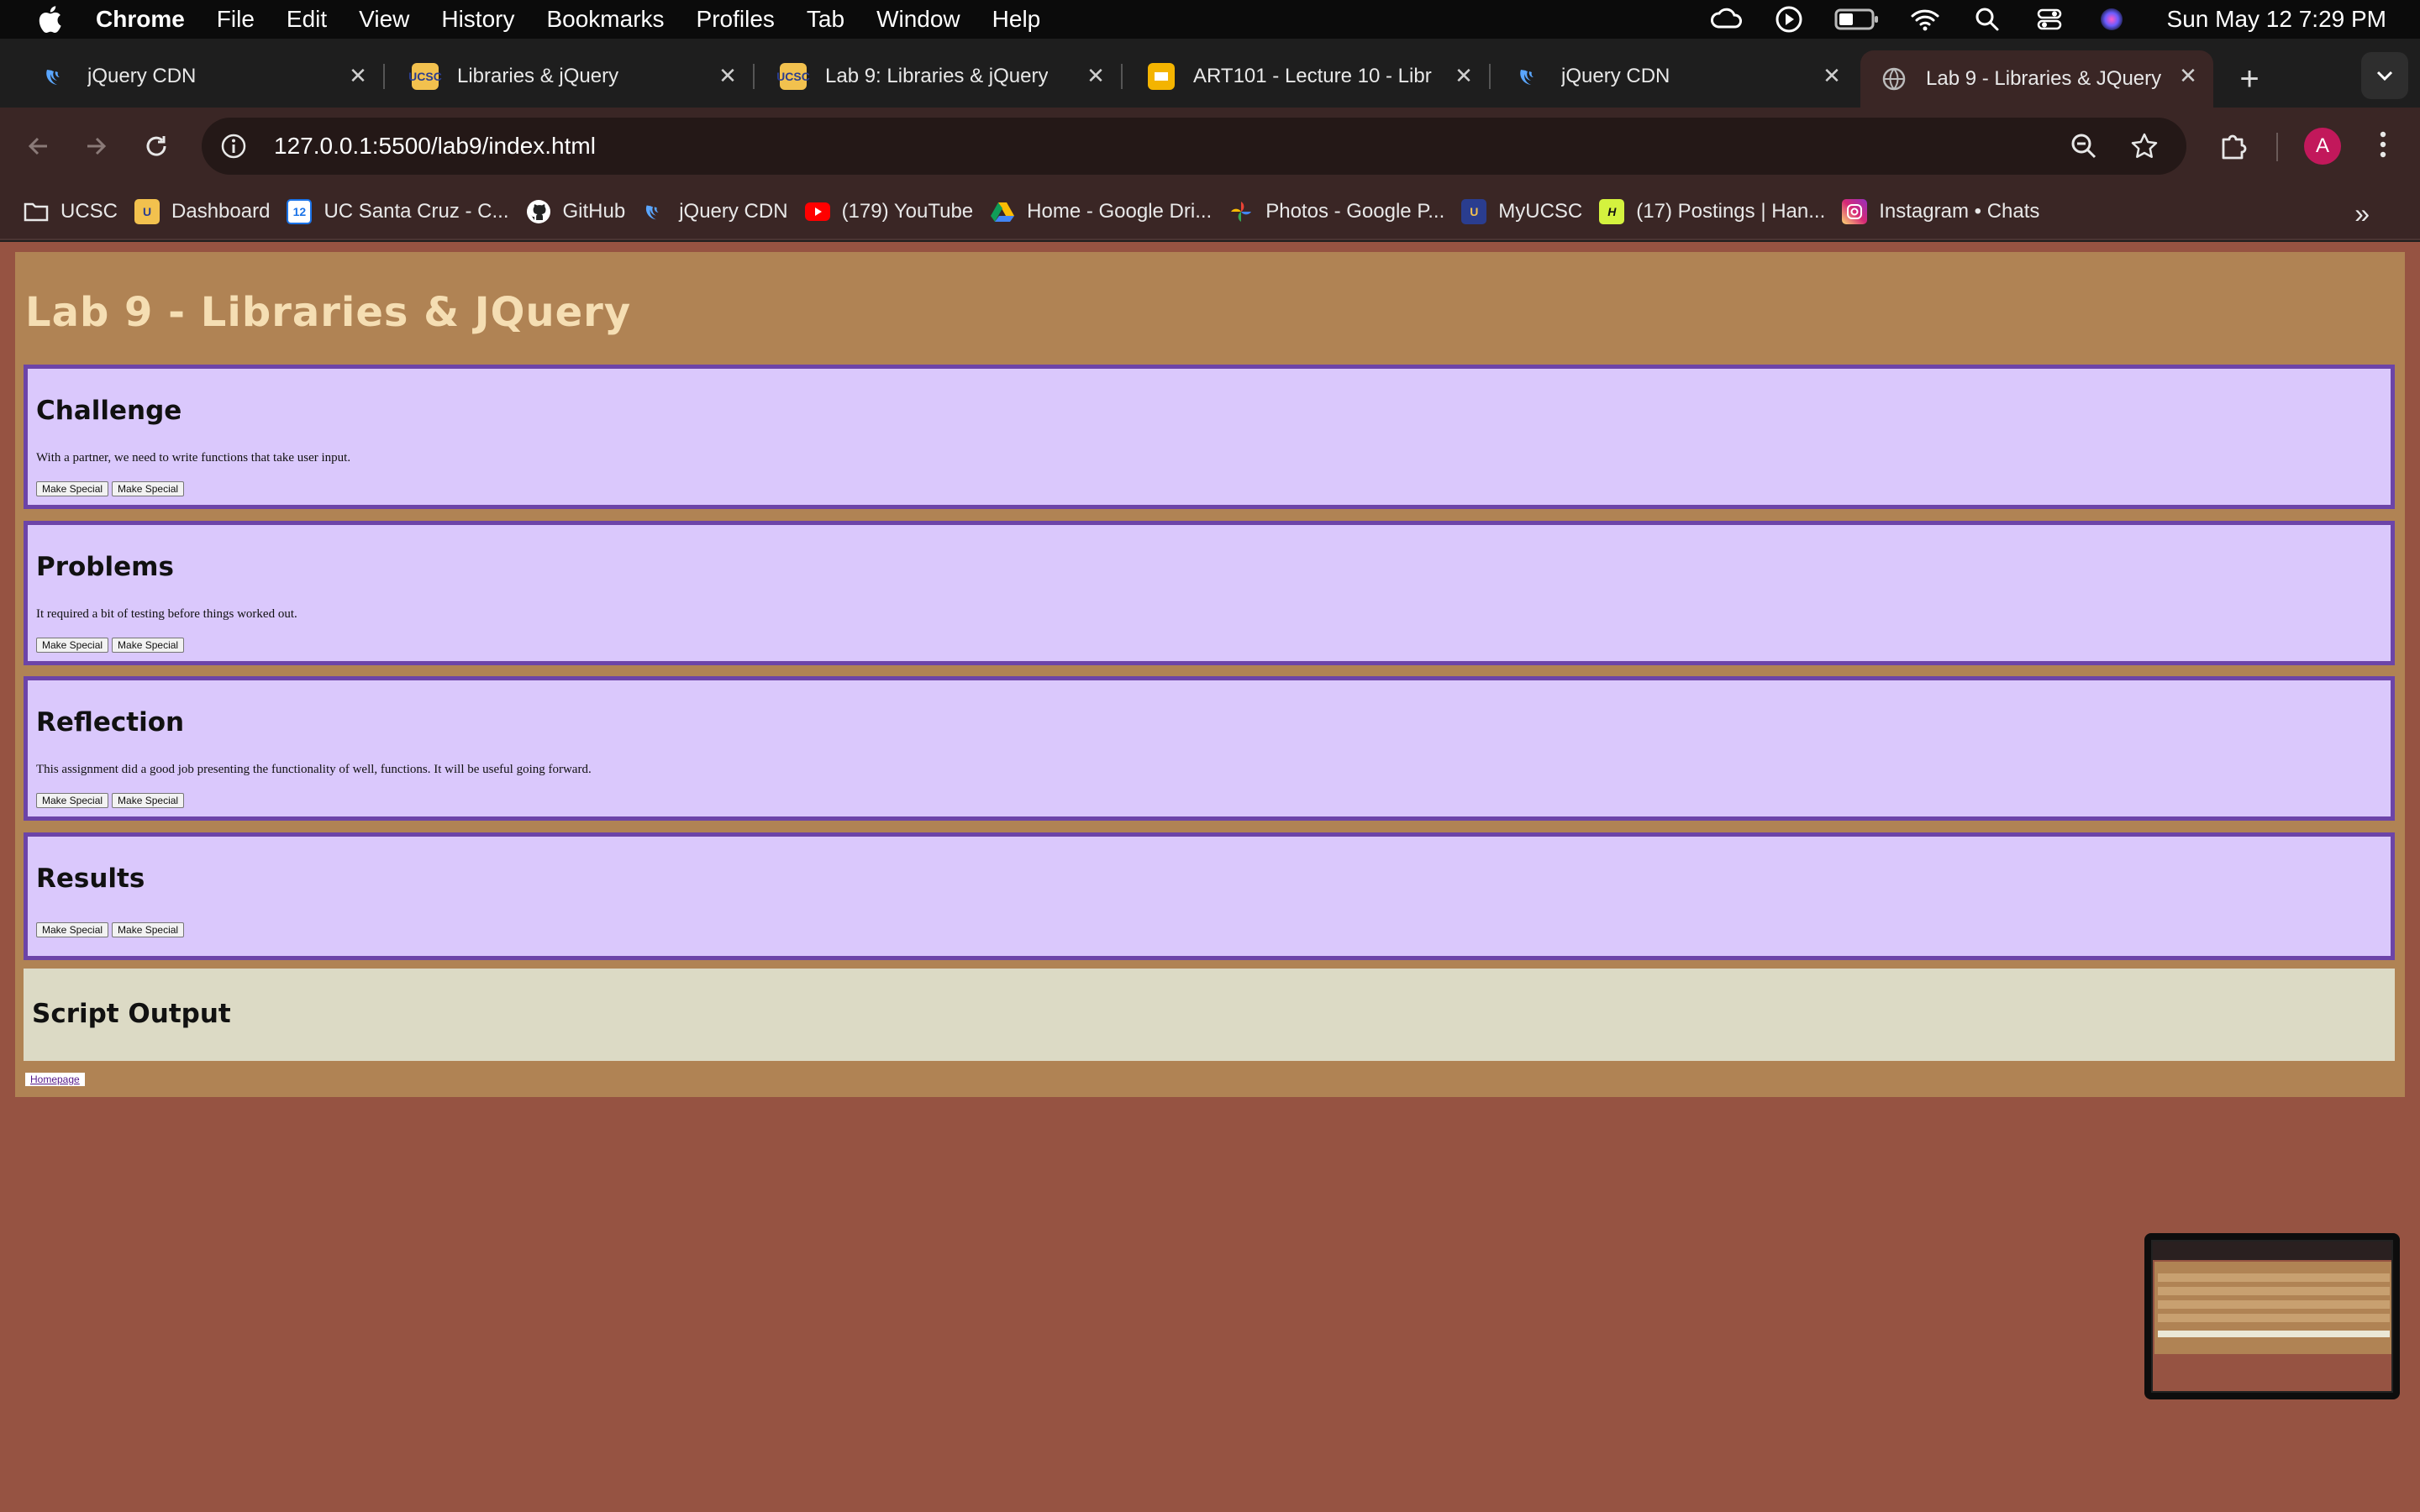  I want to click on menu-tab: Tab, so click(825, 19).